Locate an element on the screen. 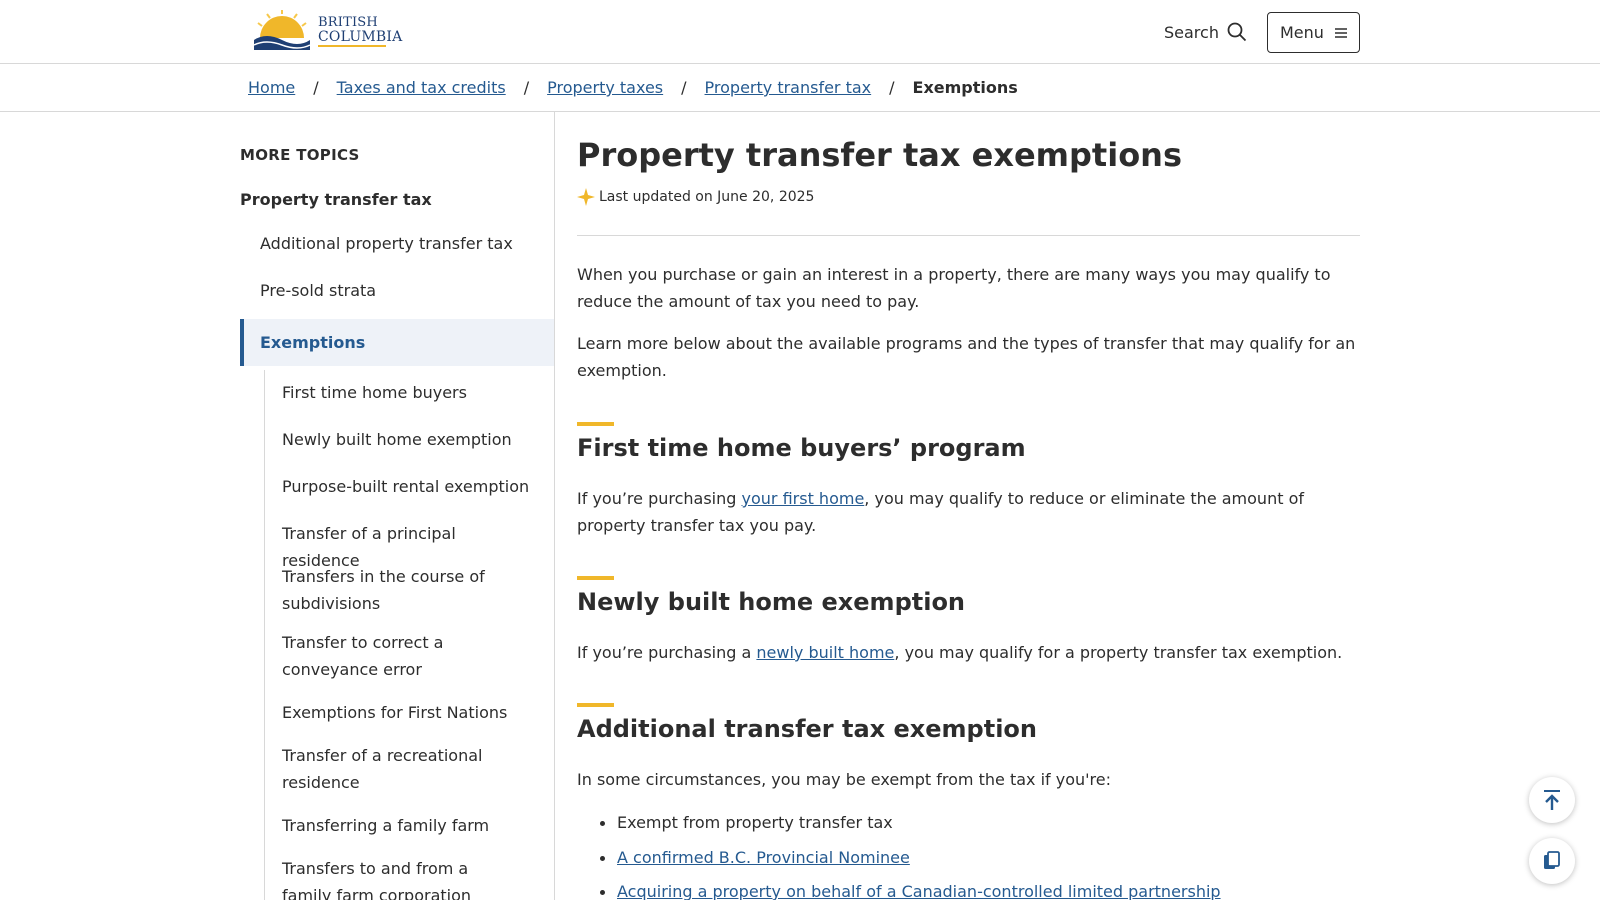 The image size is (1600, 900). hamburger-icon is located at coordinates (1340, 32).